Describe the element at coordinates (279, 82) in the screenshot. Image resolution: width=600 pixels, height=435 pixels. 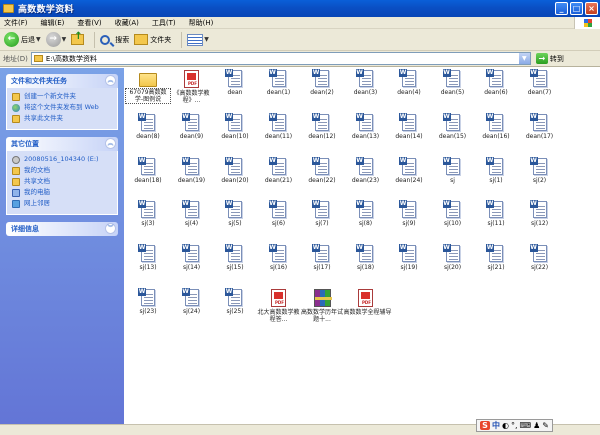
I see `file-item: dean(1)` at that location.